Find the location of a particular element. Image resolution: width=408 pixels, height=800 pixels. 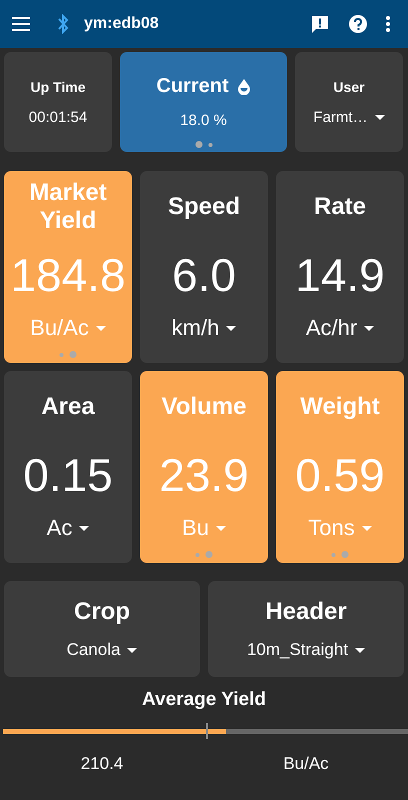

center-marker is located at coordinates (207, 731).